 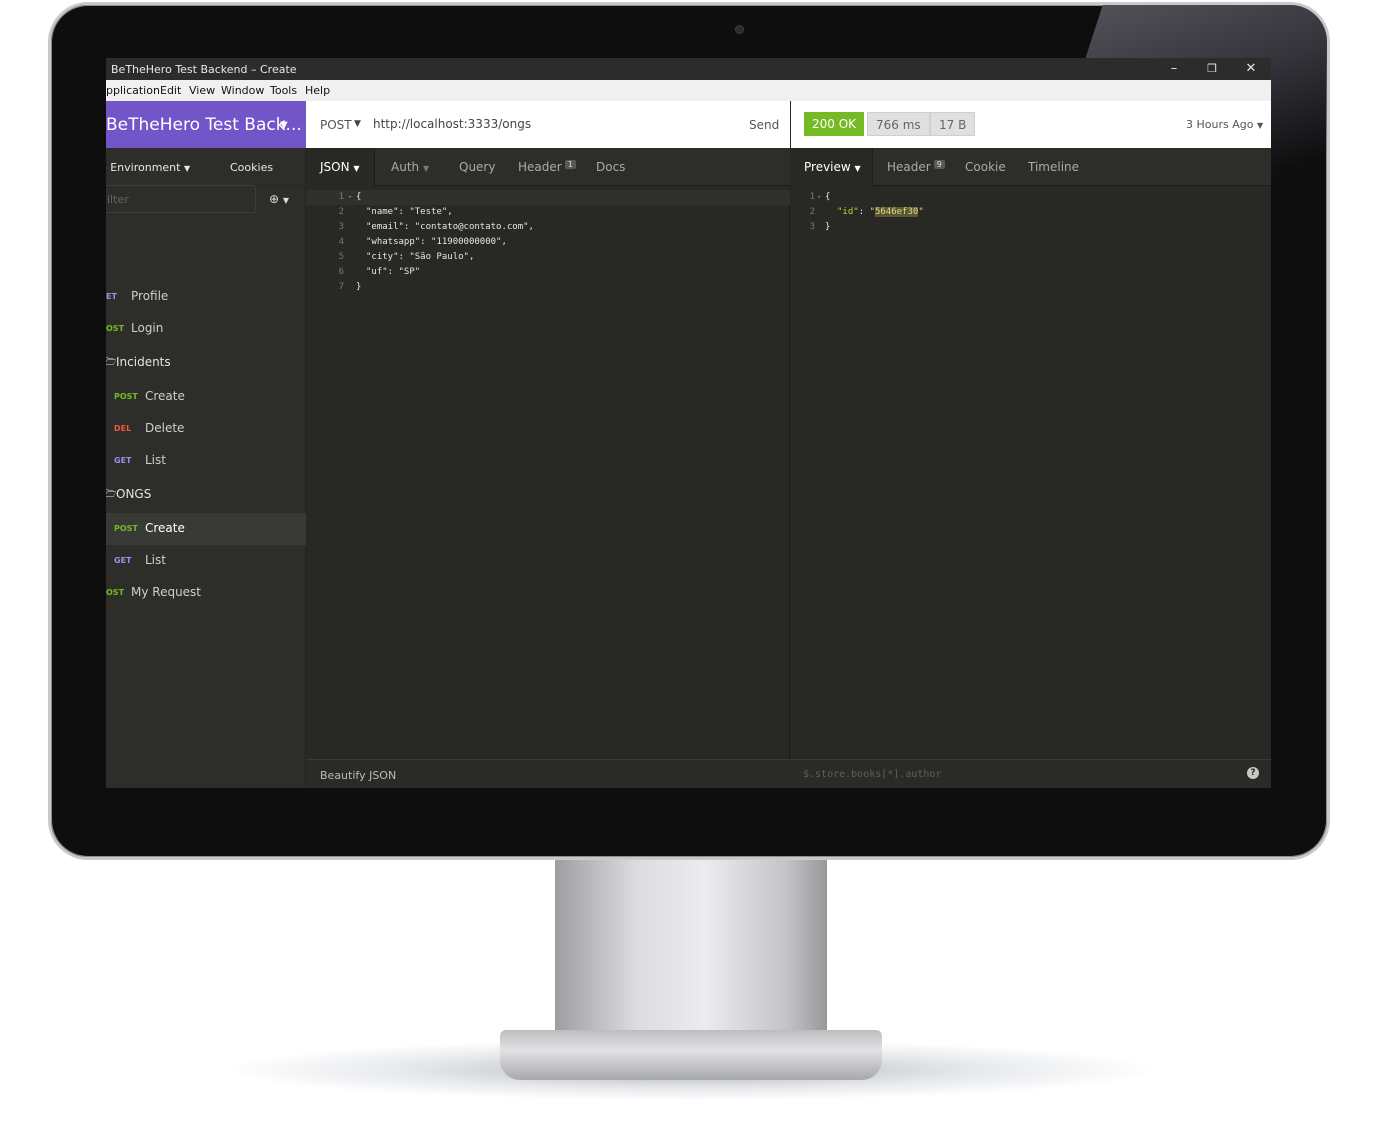 I want to click on line-number: 5, so click(x=341, y=257).